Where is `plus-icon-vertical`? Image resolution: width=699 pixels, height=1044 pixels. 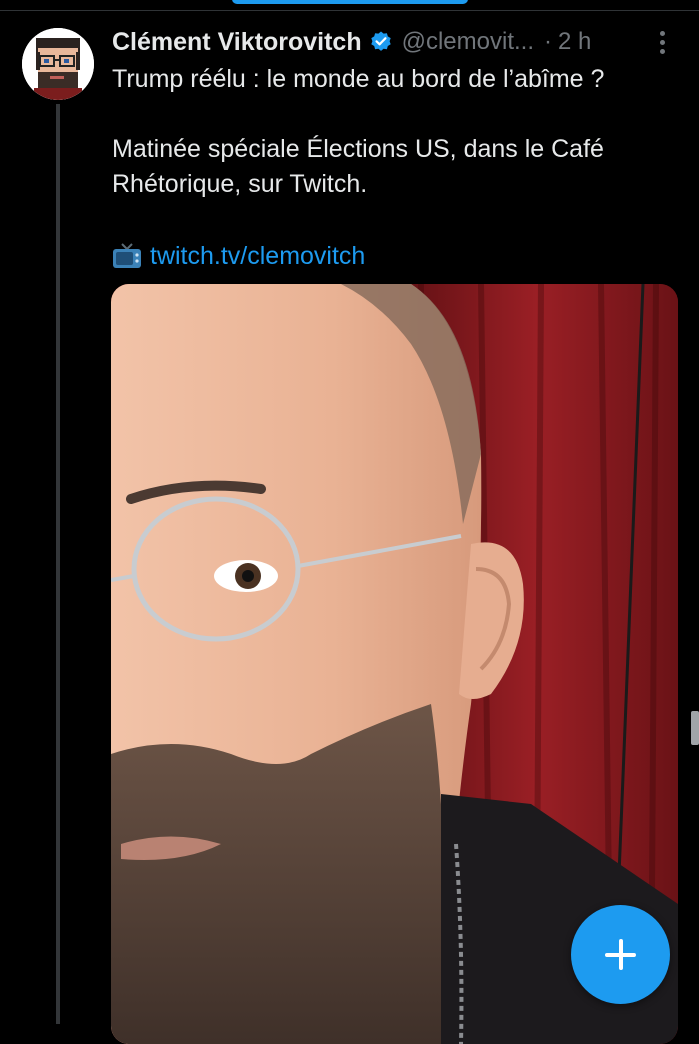 plus-icon-vertical is located at coordinates (621, 954).